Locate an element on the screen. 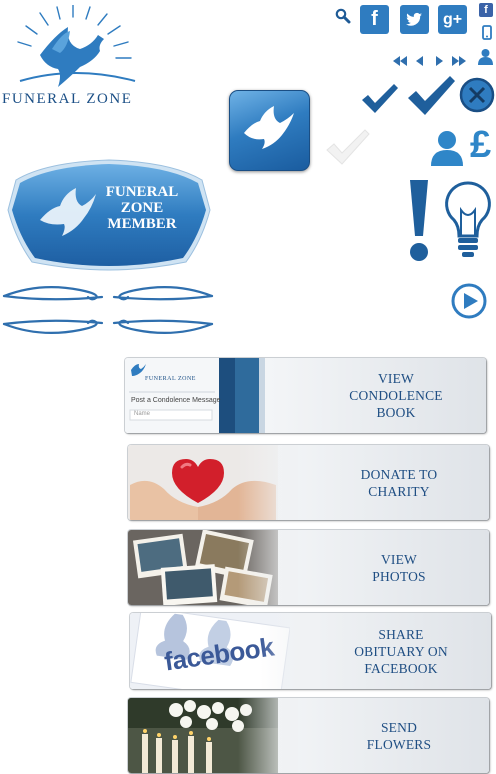 The image size is (496, 774). label-line-2: CONDOLENCE is located at coordinates (396, 395).